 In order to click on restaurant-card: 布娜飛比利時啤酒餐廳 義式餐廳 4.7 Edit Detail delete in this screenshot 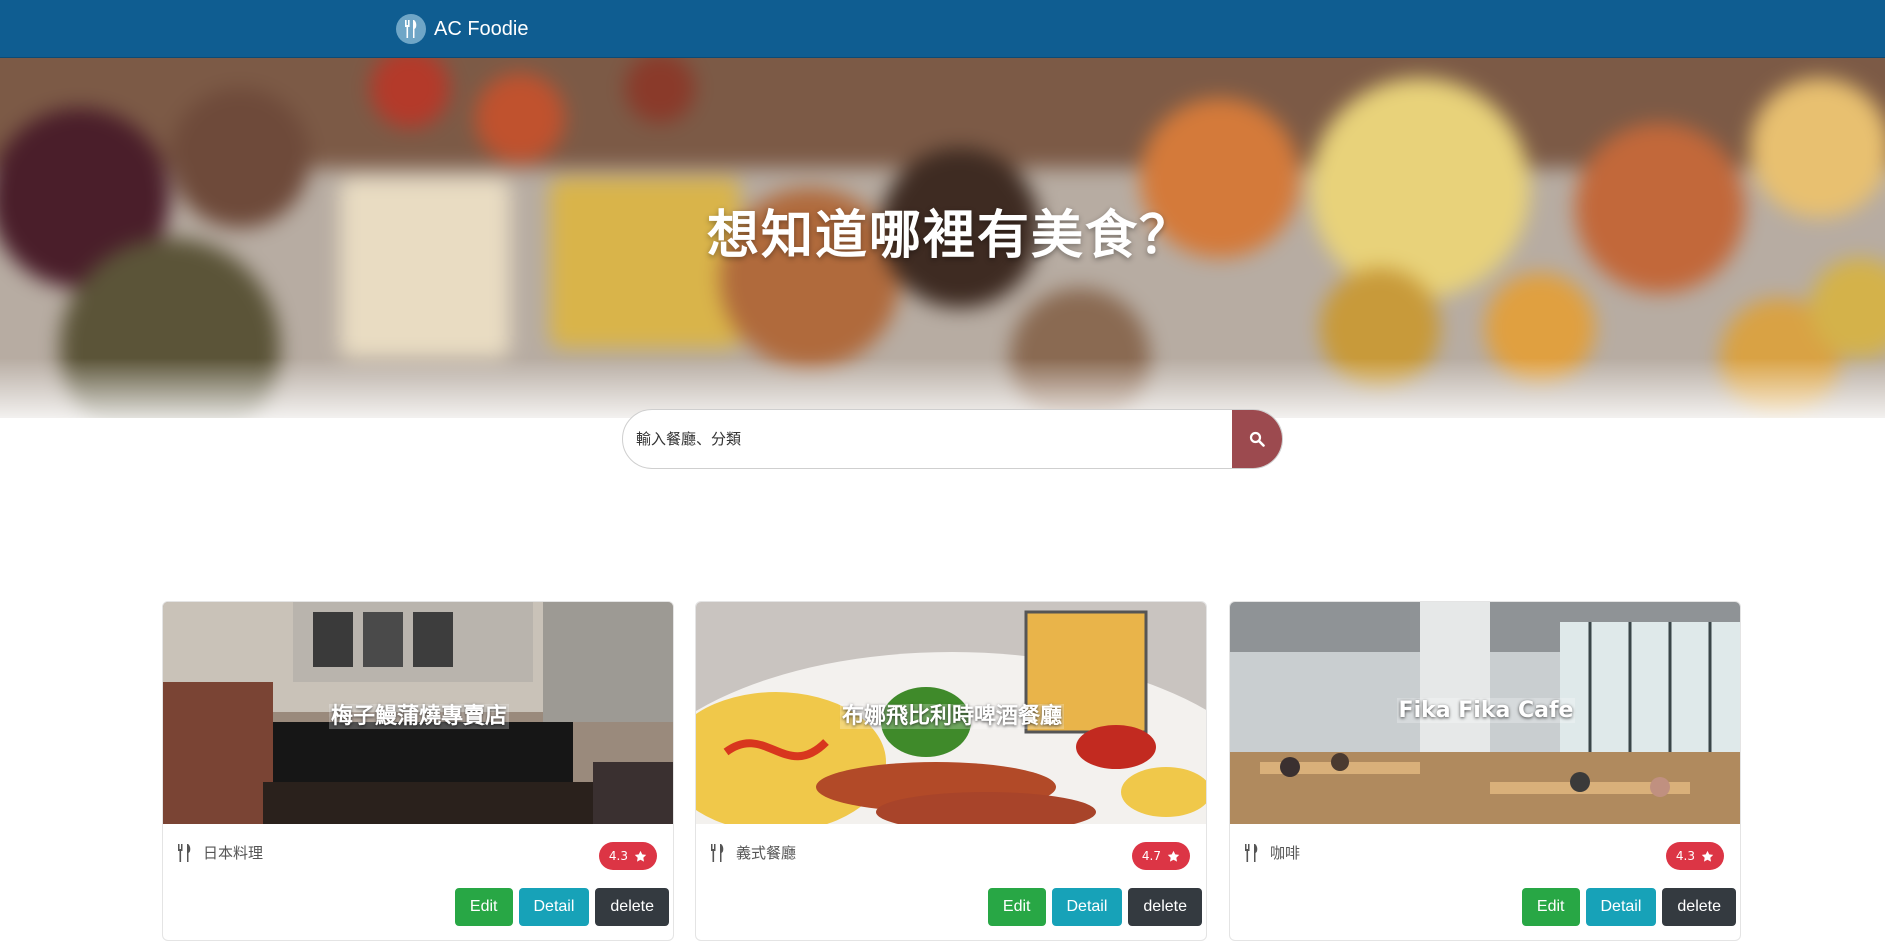, I will do `click(951, 771)`.